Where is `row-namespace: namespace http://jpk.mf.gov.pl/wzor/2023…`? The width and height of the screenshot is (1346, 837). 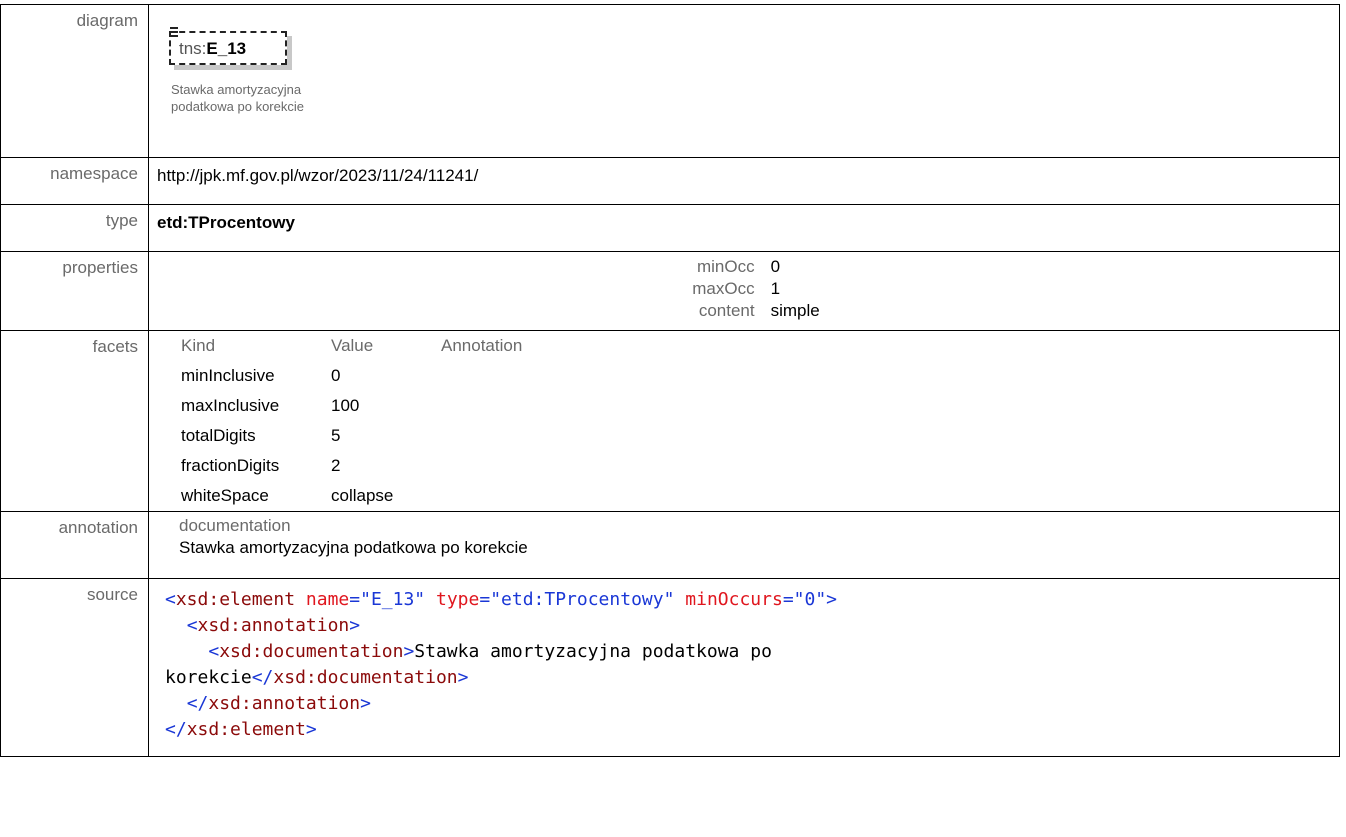
row-namespace: namespace http://jpk.mf.gov.pl/wzor/2023… is located at coordinates (670, 181).